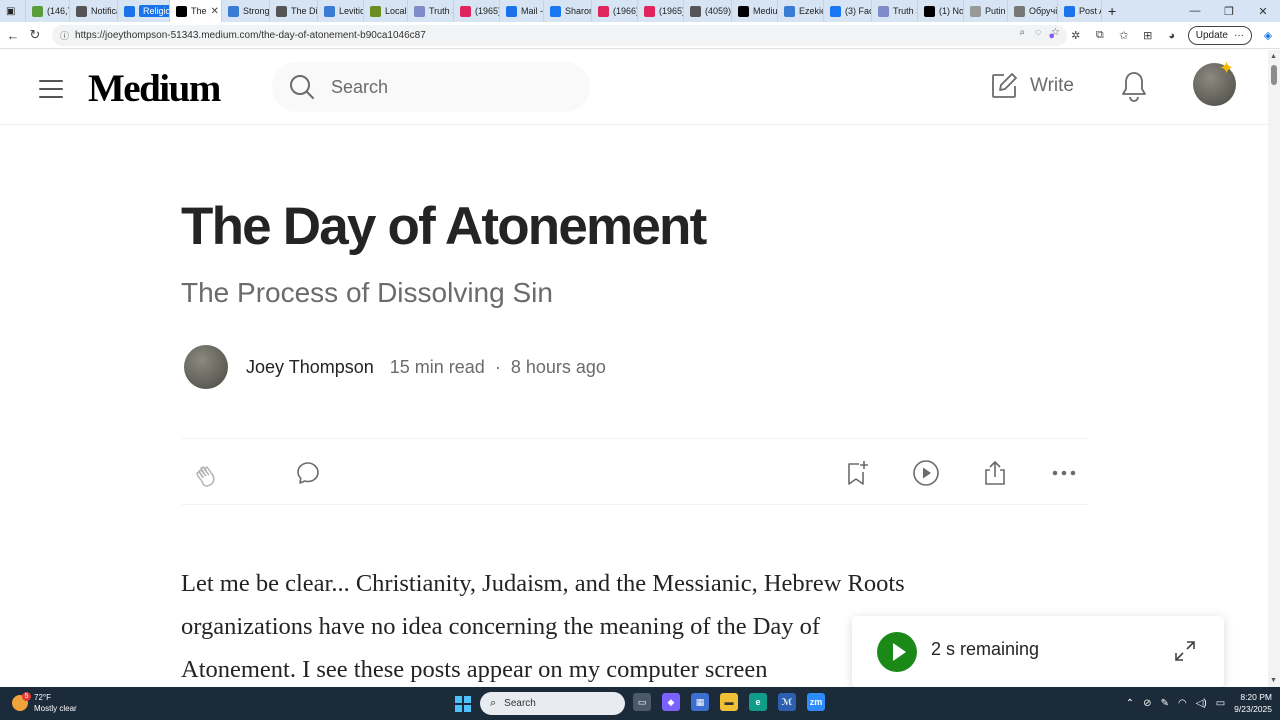 The image size is (1280, 720). What do you see at coordinates (787, 702) in the screenshot?
I see `app-icon: ℳ` at bounding box center [787, 702].